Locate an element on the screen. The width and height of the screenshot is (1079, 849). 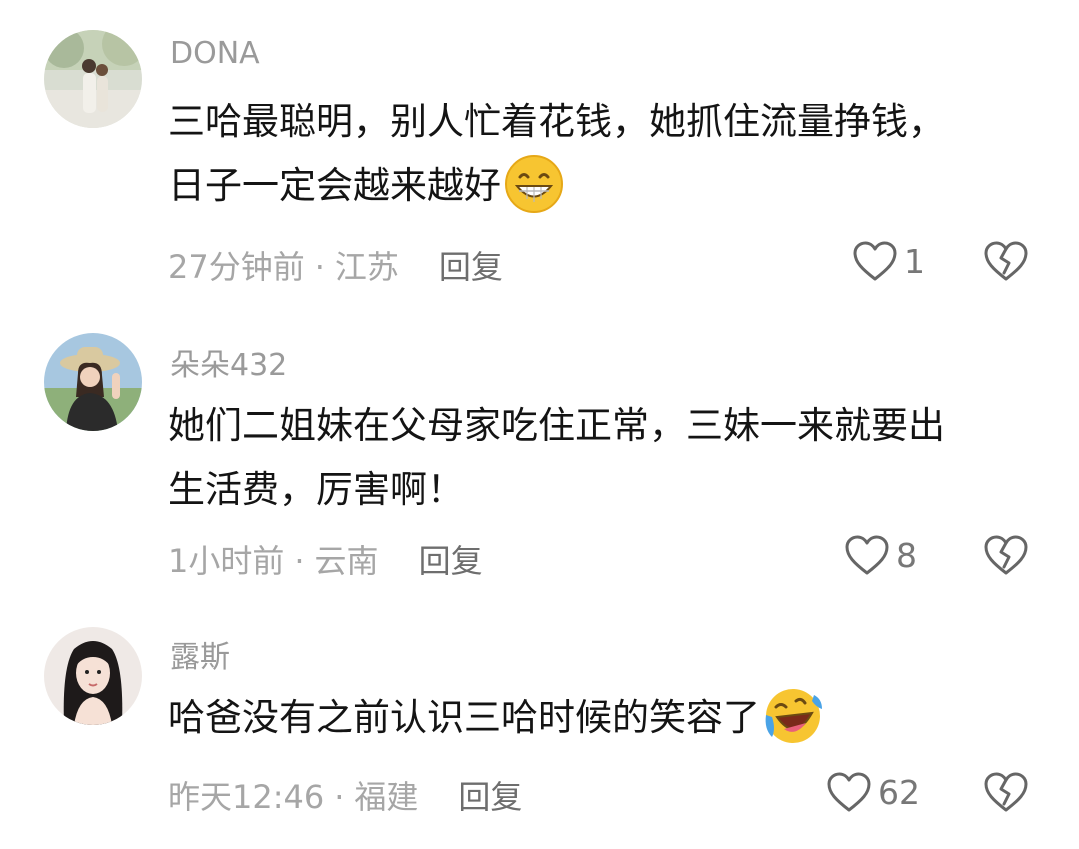
username: DONA is located at coordinates (215, 53).